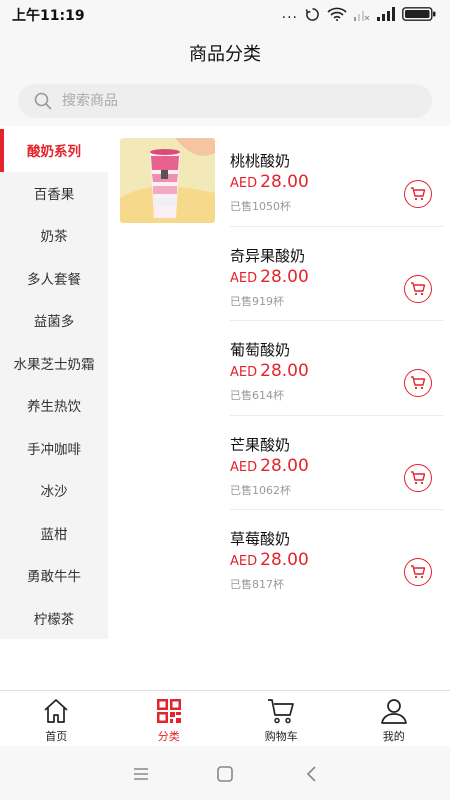 This screenshot has width=450, height=800. I want to click on home-square-icon, so click(225, 774).